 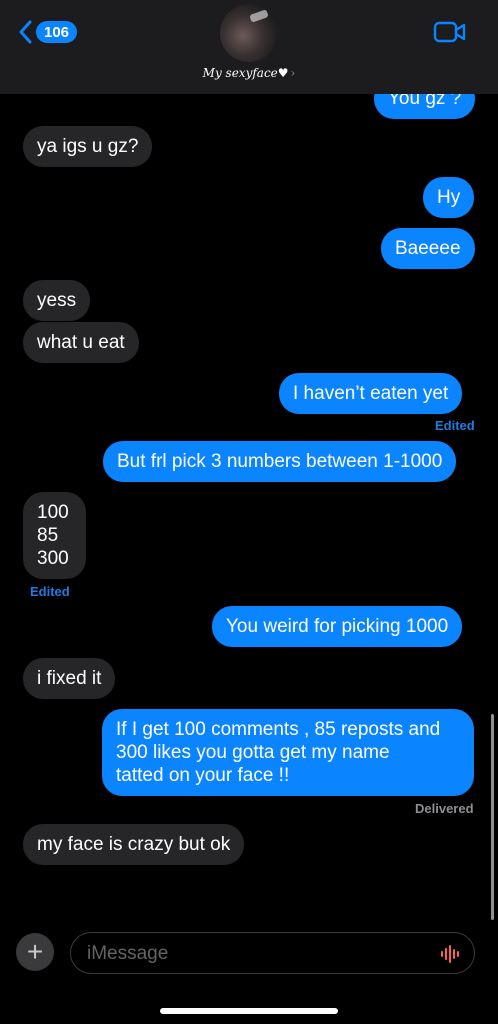 I want to click on plus-button: +, so click(x=35, y=952).